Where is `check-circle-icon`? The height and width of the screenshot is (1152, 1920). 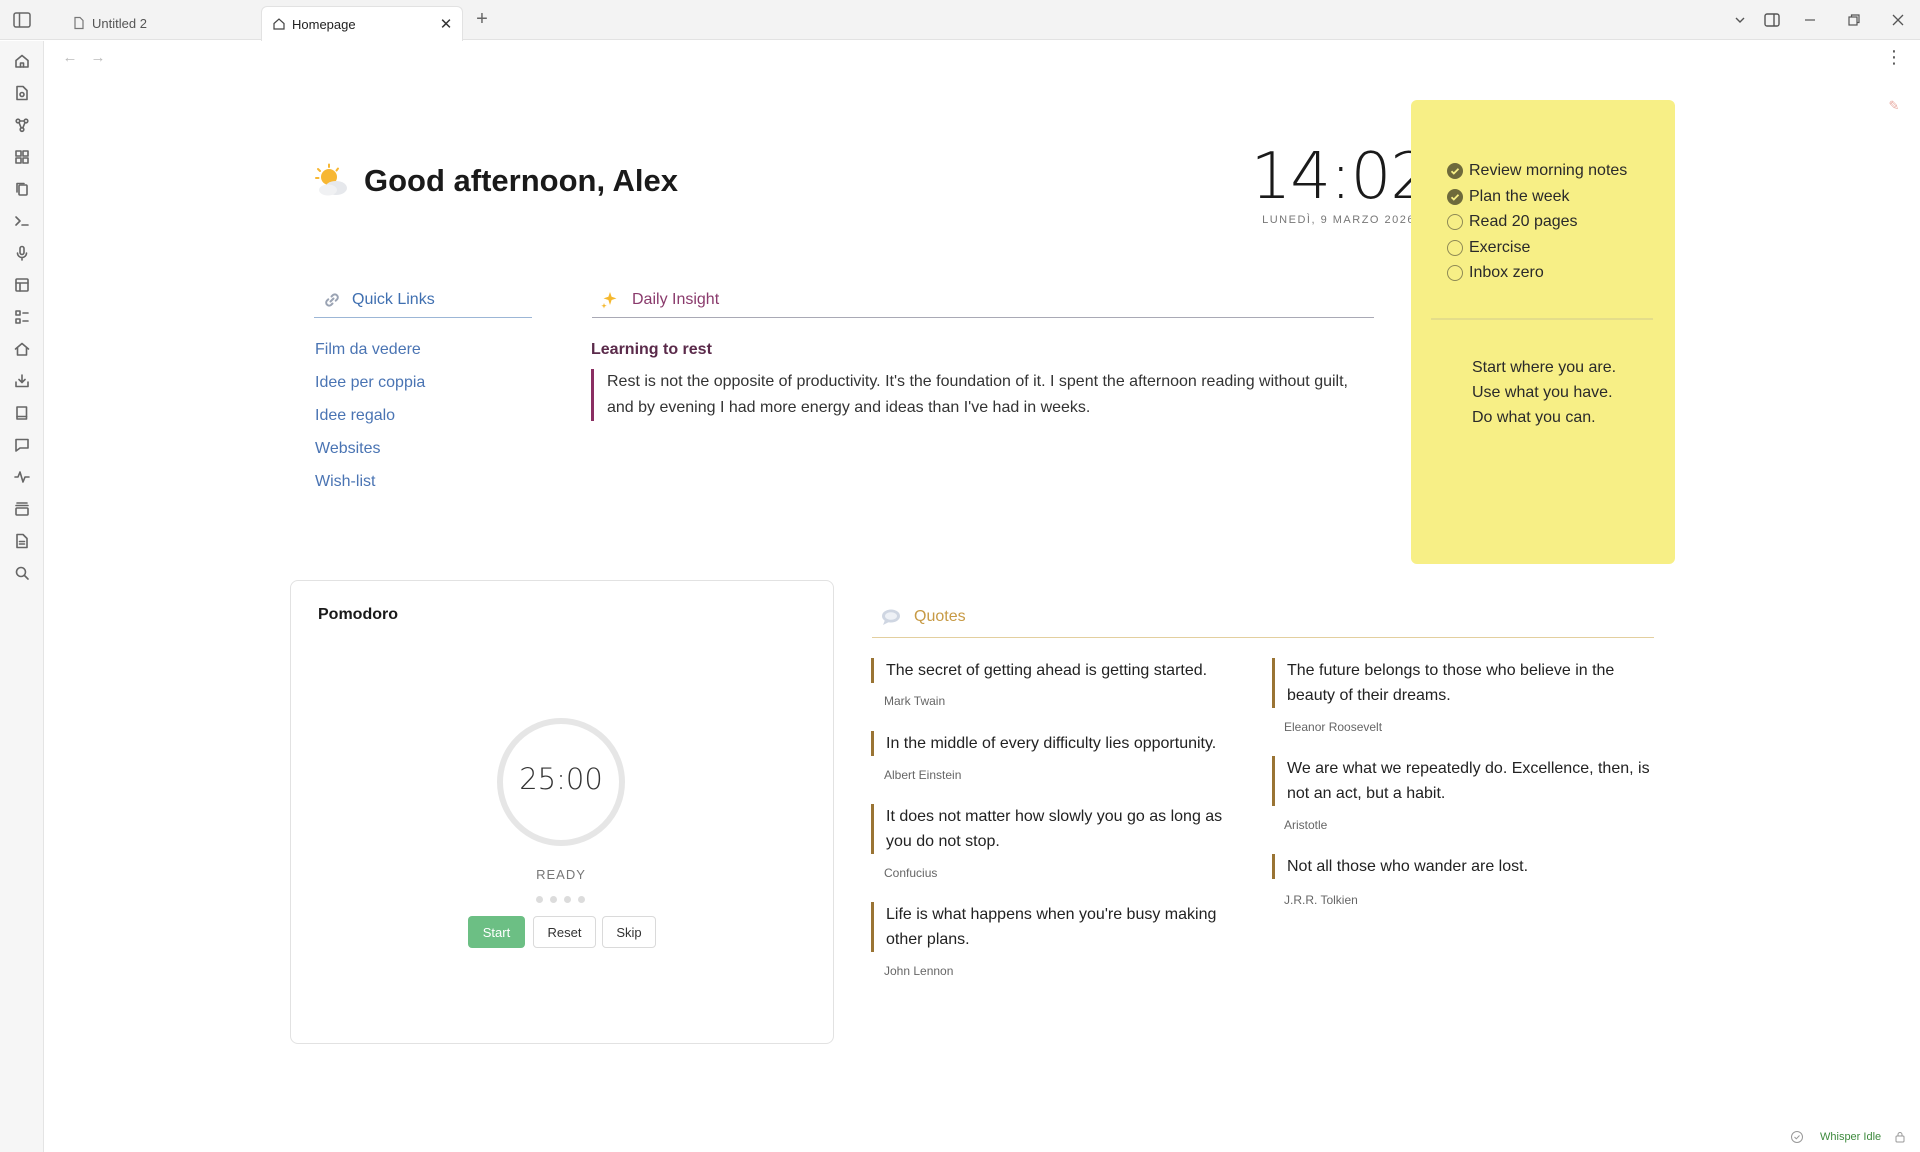 check-circle-icon is located at coordinates (1797, 1137).